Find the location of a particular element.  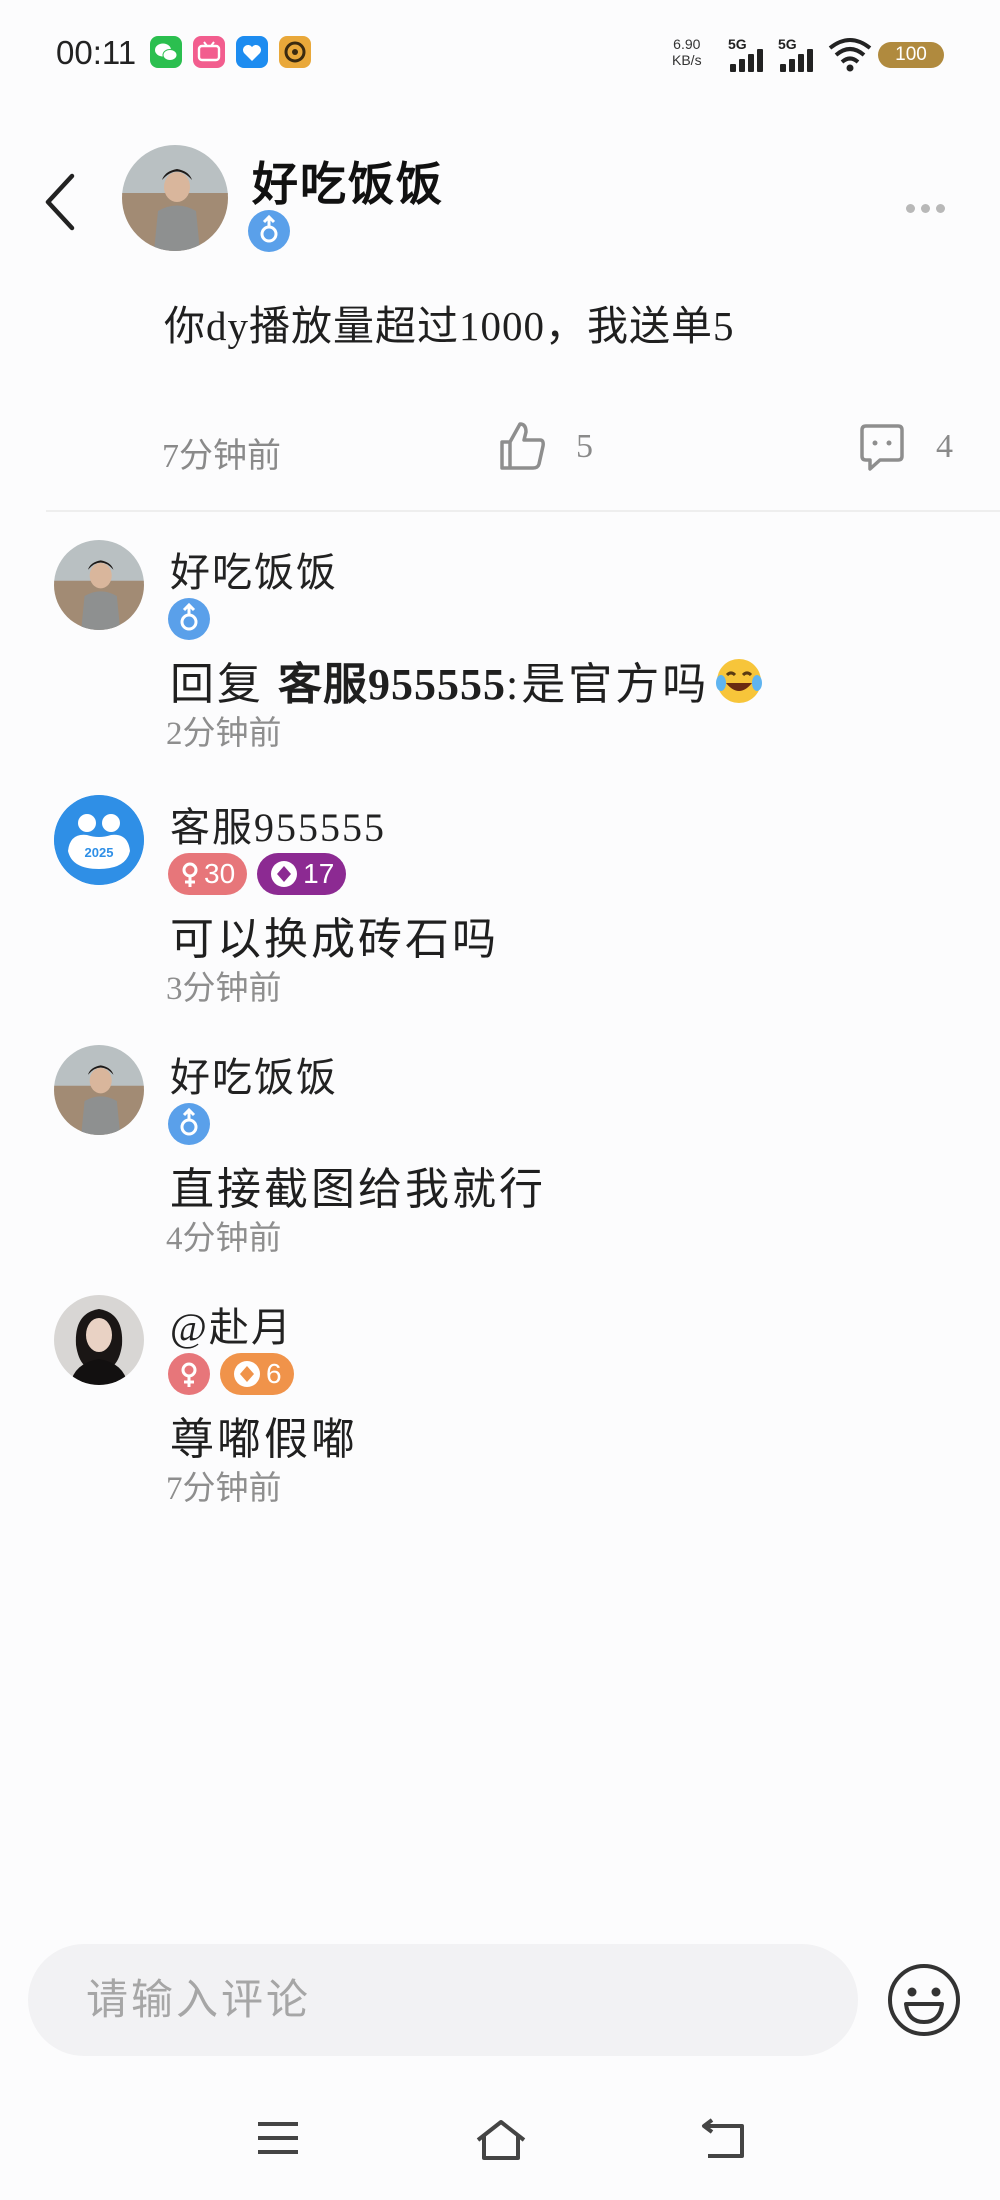

comment-time: 2分钟前 is located at coordinates (224, 734).